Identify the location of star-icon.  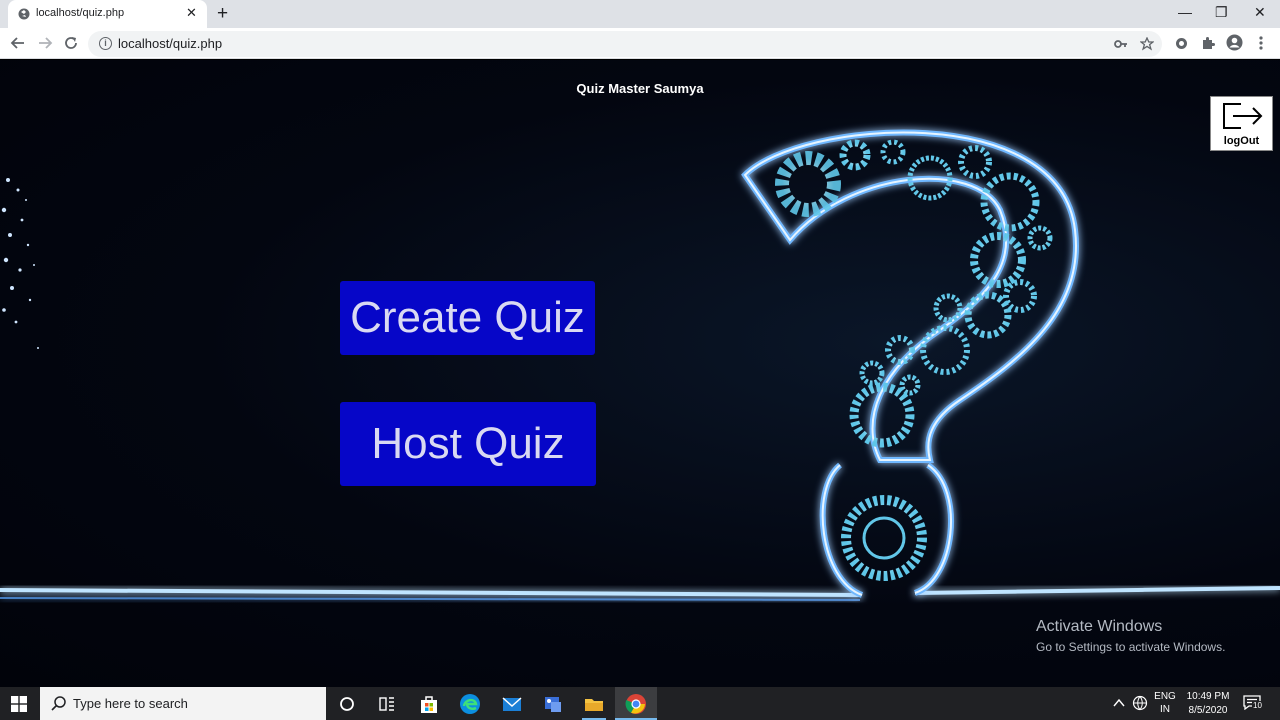
(1147, 44).